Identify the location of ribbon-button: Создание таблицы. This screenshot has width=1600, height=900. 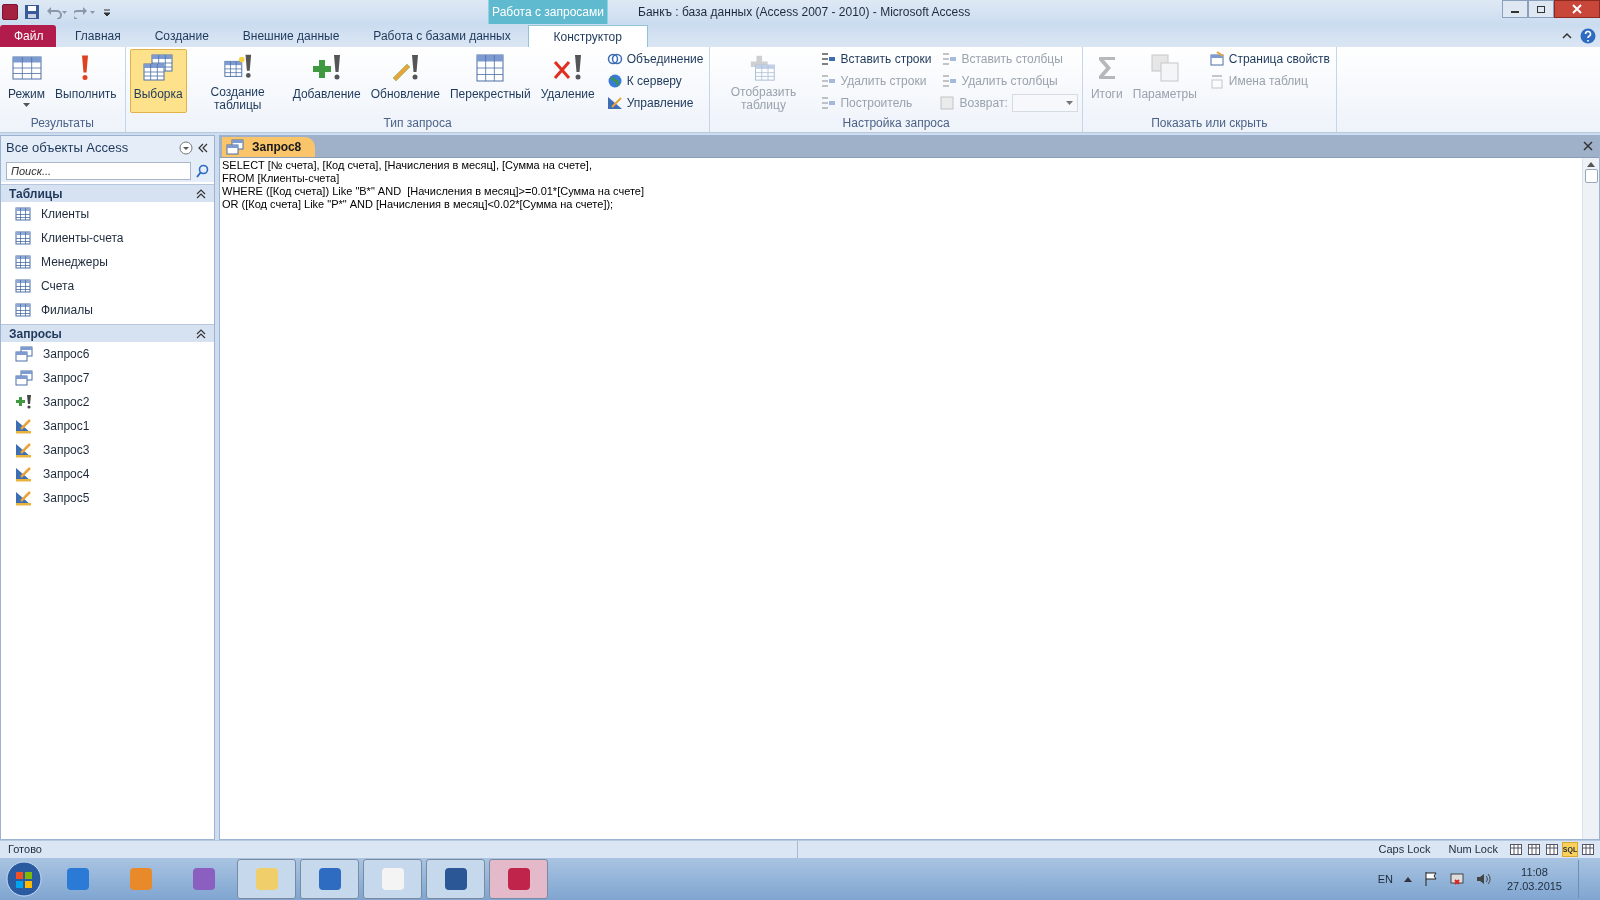
(237, 81).